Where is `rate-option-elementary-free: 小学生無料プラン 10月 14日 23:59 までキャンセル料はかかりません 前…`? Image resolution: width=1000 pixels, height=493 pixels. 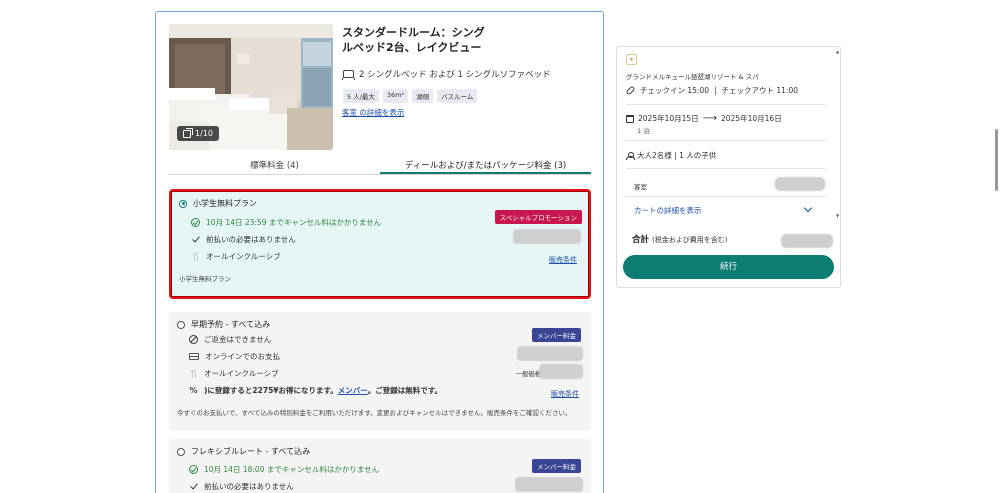
rate-option-elementary-free: 小学生無料プラン 10月 14日 23:59 までキャンセル料はかかりません 前… is located at coordinates (380, 244).